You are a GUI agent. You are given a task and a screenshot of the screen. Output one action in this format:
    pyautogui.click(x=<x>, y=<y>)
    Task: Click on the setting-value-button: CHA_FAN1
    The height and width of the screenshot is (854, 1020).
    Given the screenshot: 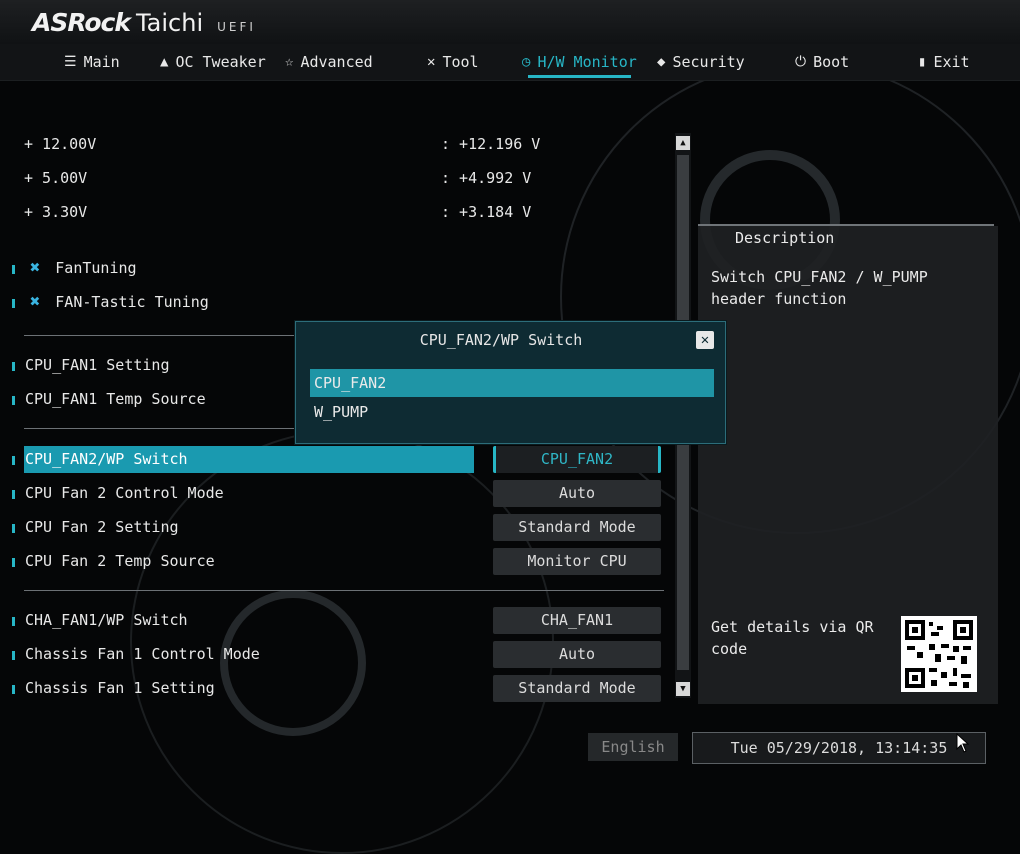 What is the action you would take?
    pyautogui.click(x=577, y=620)
    